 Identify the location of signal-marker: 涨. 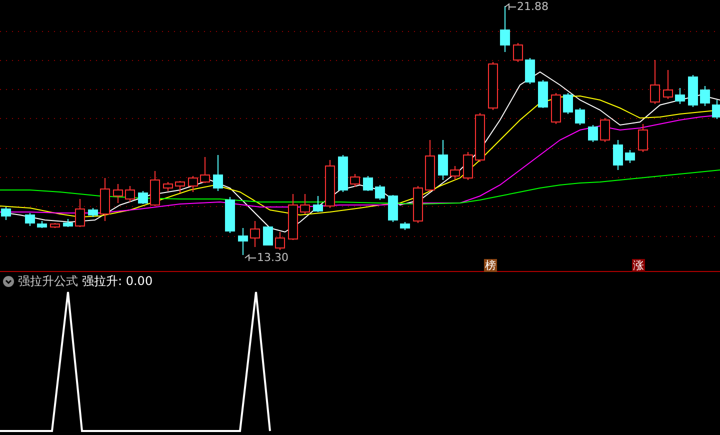
(638, 265).